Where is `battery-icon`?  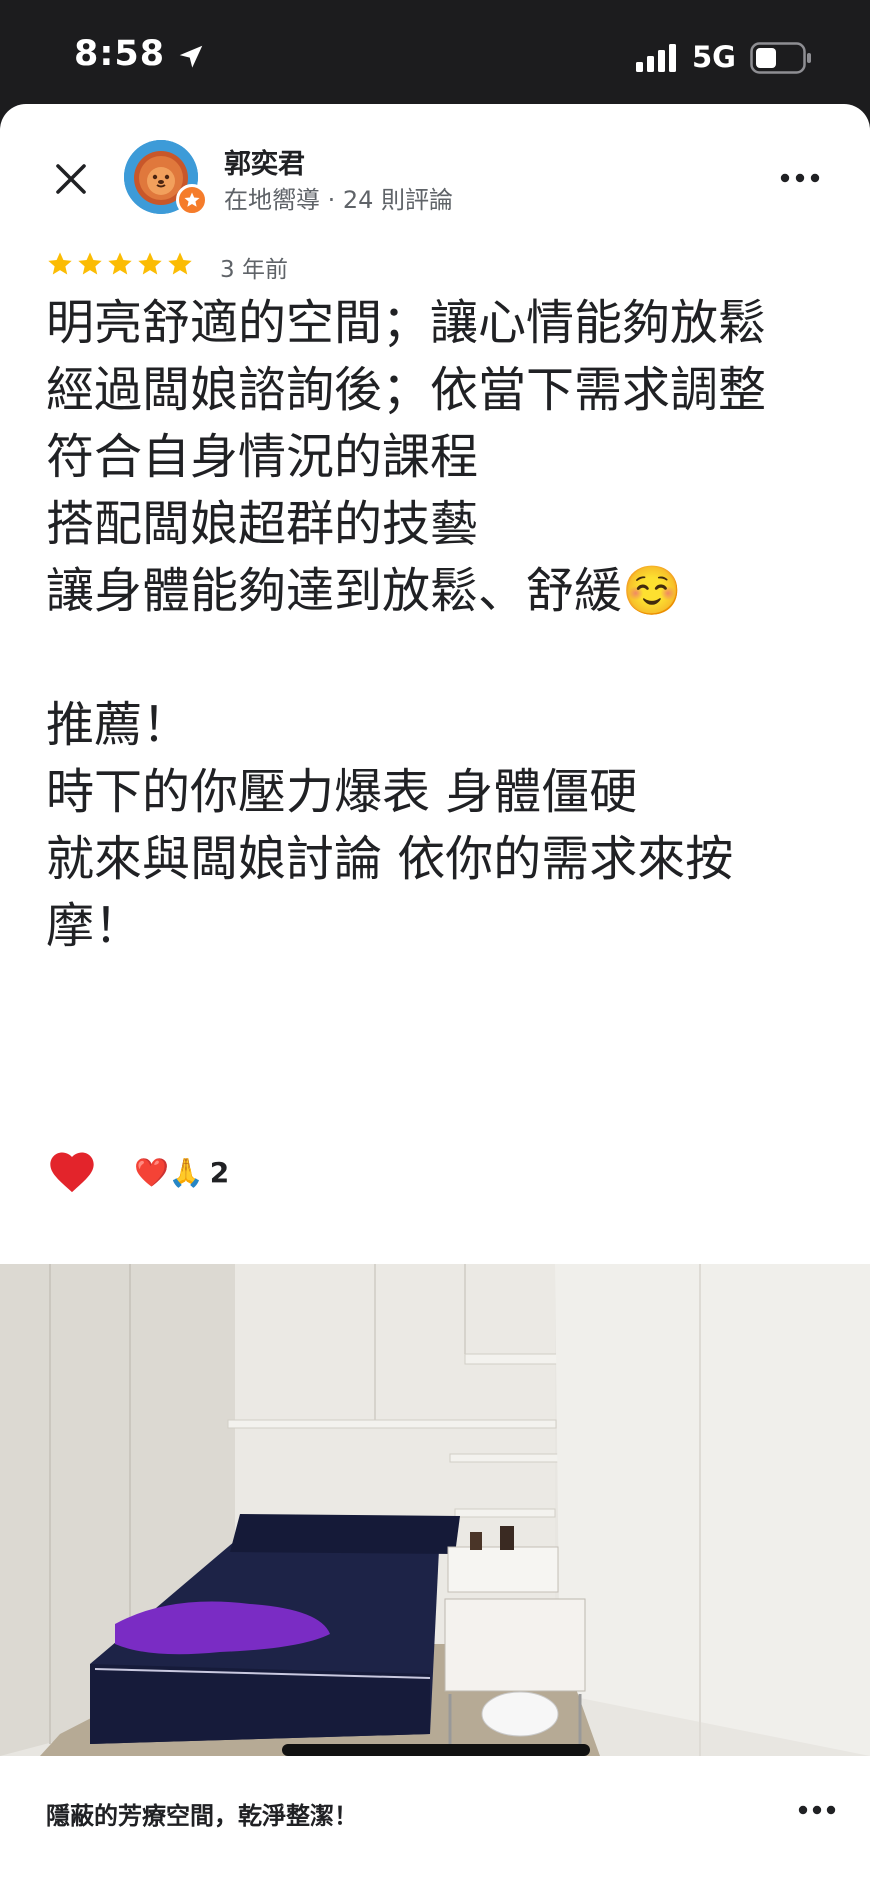 battery-icon is located at coordinates (780, 58).